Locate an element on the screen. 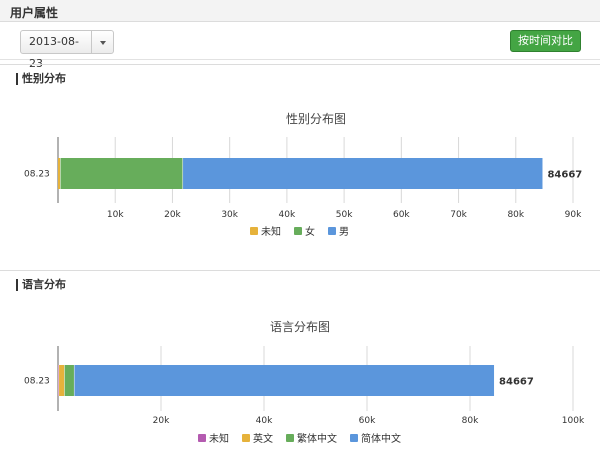 This screenshot has width=600, height=473. legend-label: 男 is located at coordinates (344, 232).